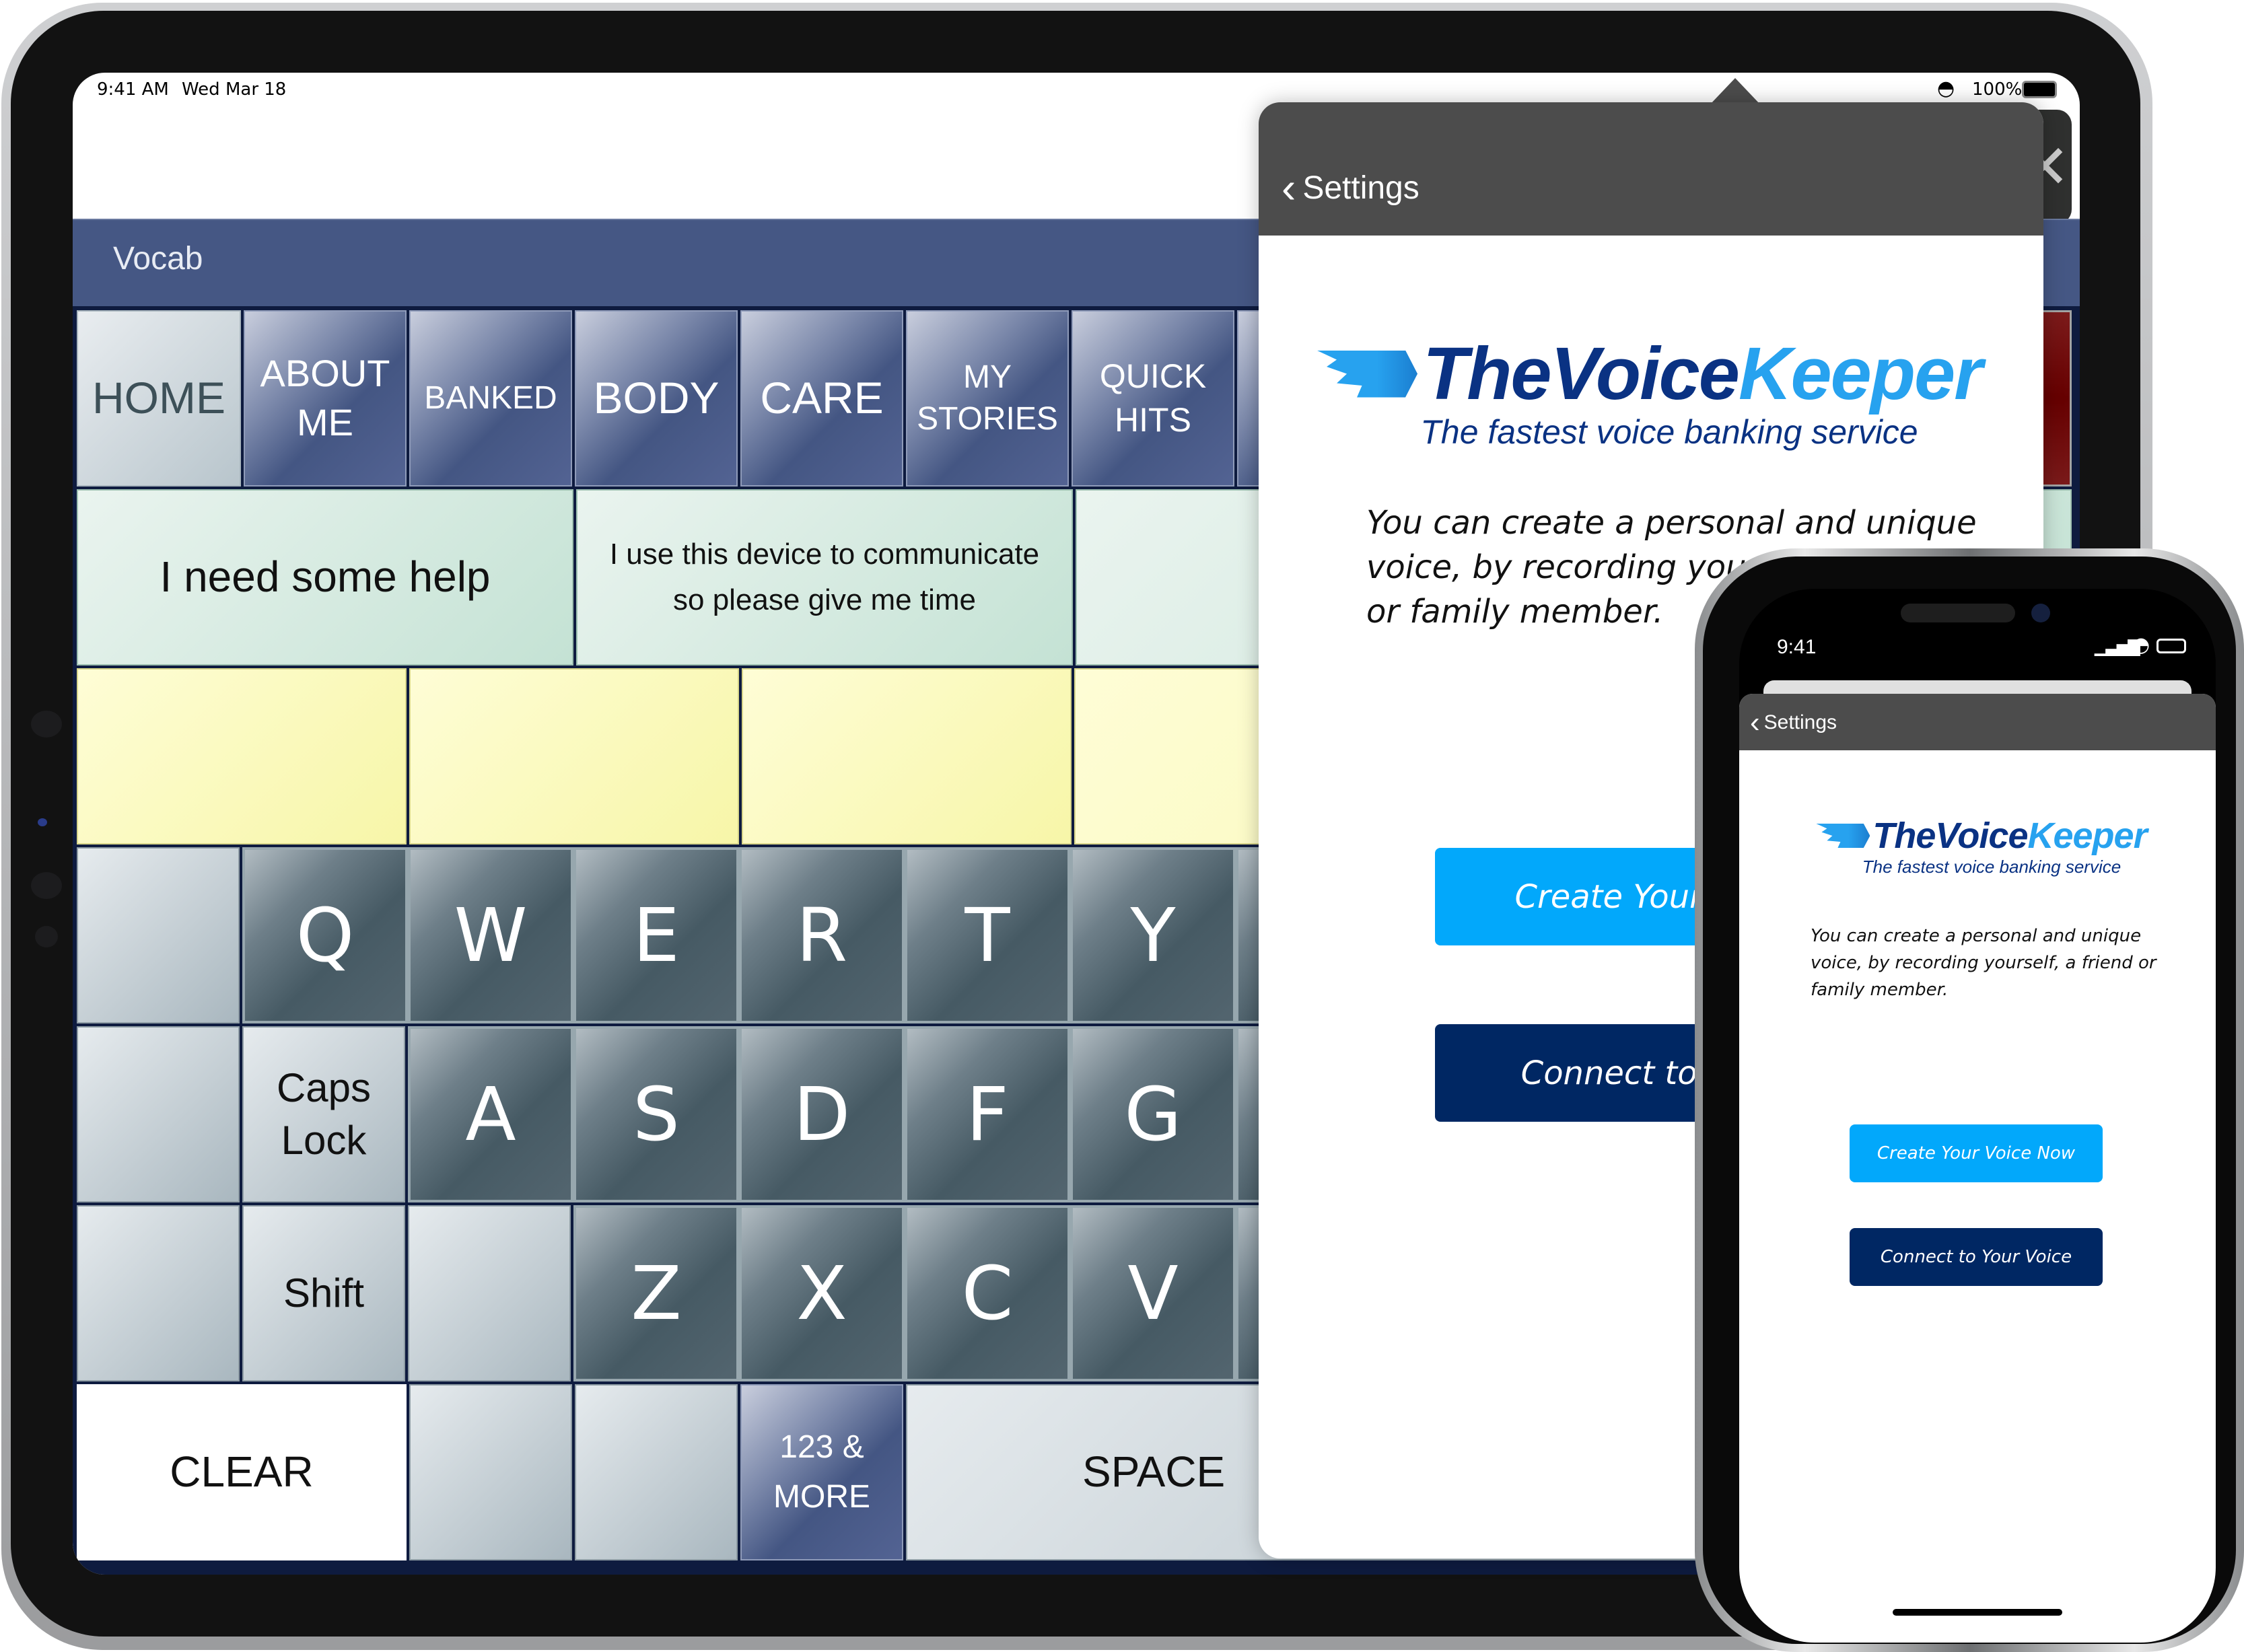 This screenshot has height=1652, width=2244. Describe the element at coordinates (1153, 1293) in the screenshot. I see `key-v: V` at that location.